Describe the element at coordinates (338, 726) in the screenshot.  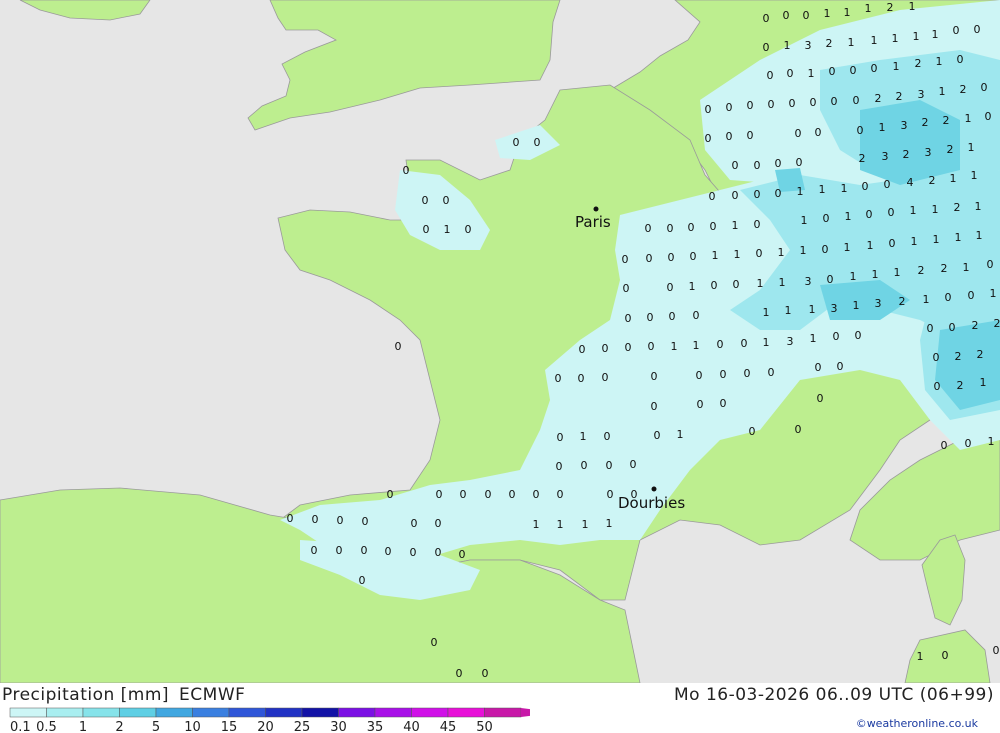
I see `legend-label: 30` at that location.